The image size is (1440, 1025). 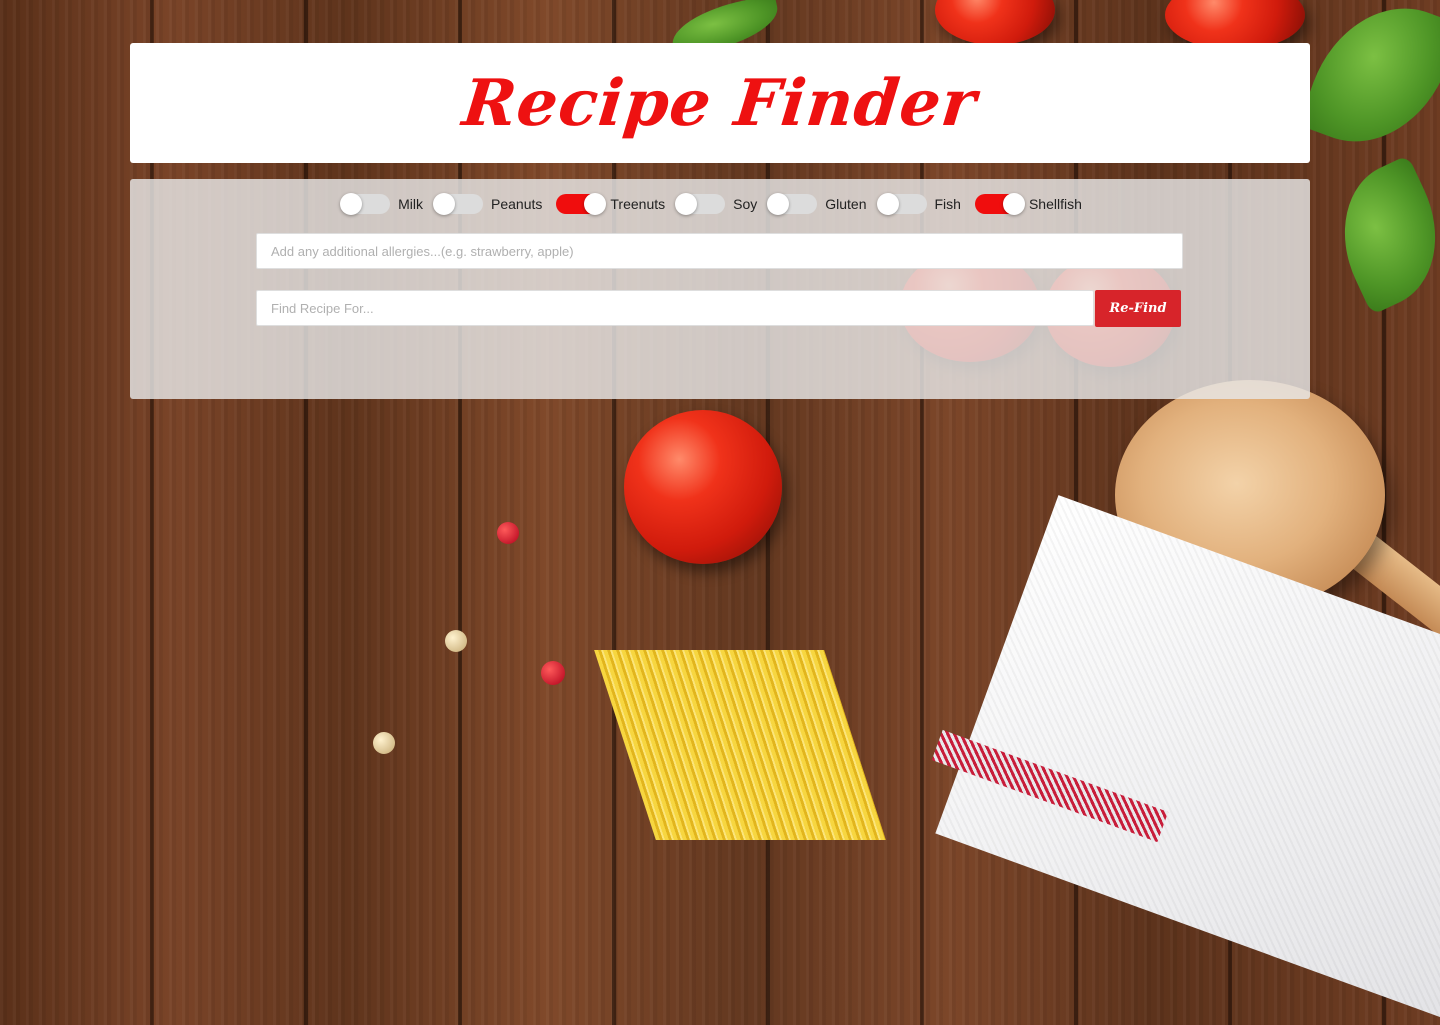 I want to click on milk-toggle, so click(x=365, y=204).